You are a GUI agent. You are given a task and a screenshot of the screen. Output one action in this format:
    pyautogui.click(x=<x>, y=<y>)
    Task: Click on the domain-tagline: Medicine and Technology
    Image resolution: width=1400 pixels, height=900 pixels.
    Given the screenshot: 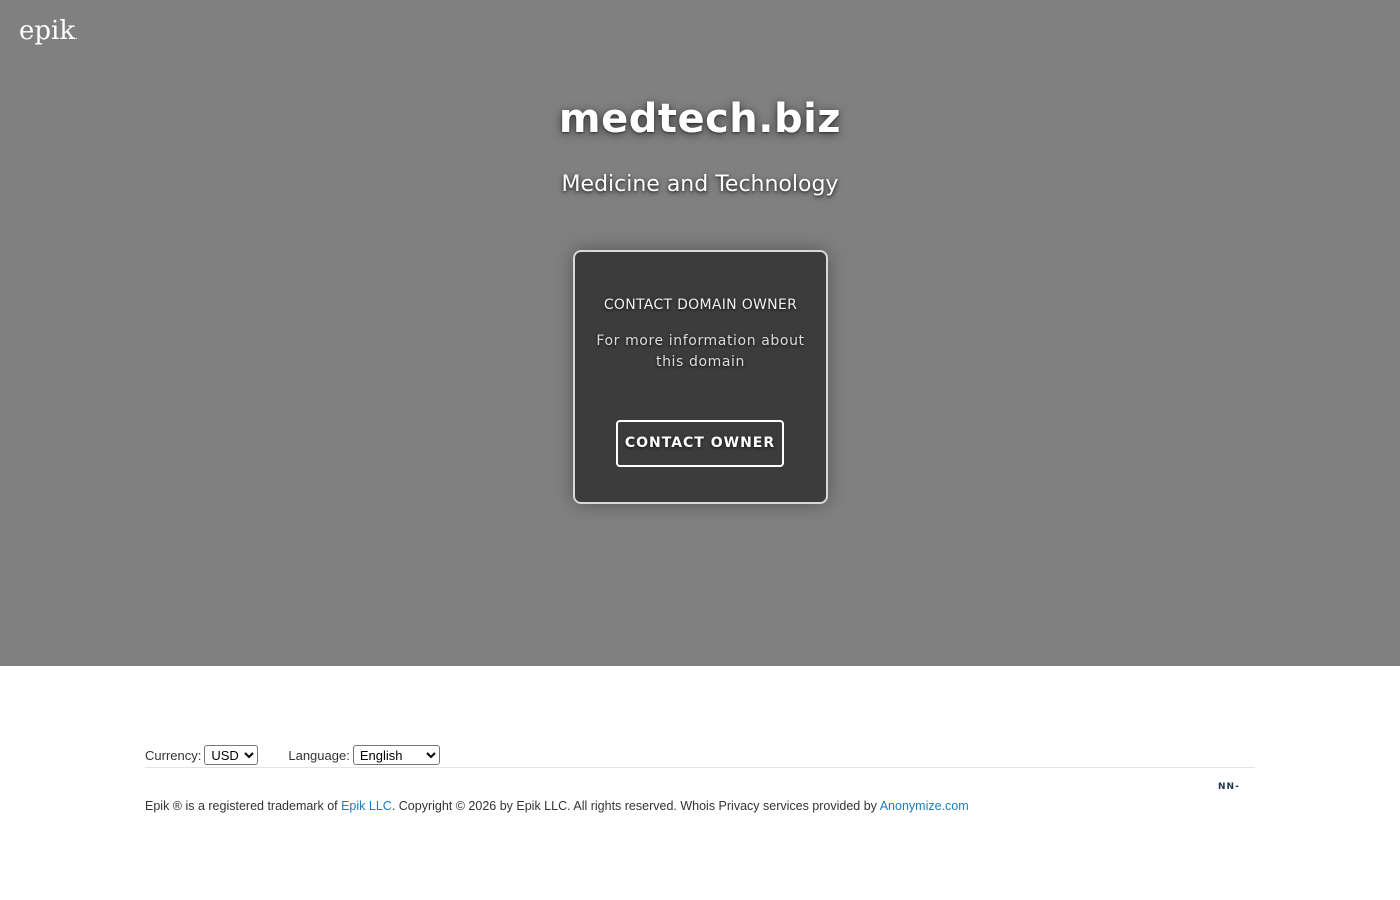 What is the action you would take?
    pyautogui.click(x=700, y=184)
    